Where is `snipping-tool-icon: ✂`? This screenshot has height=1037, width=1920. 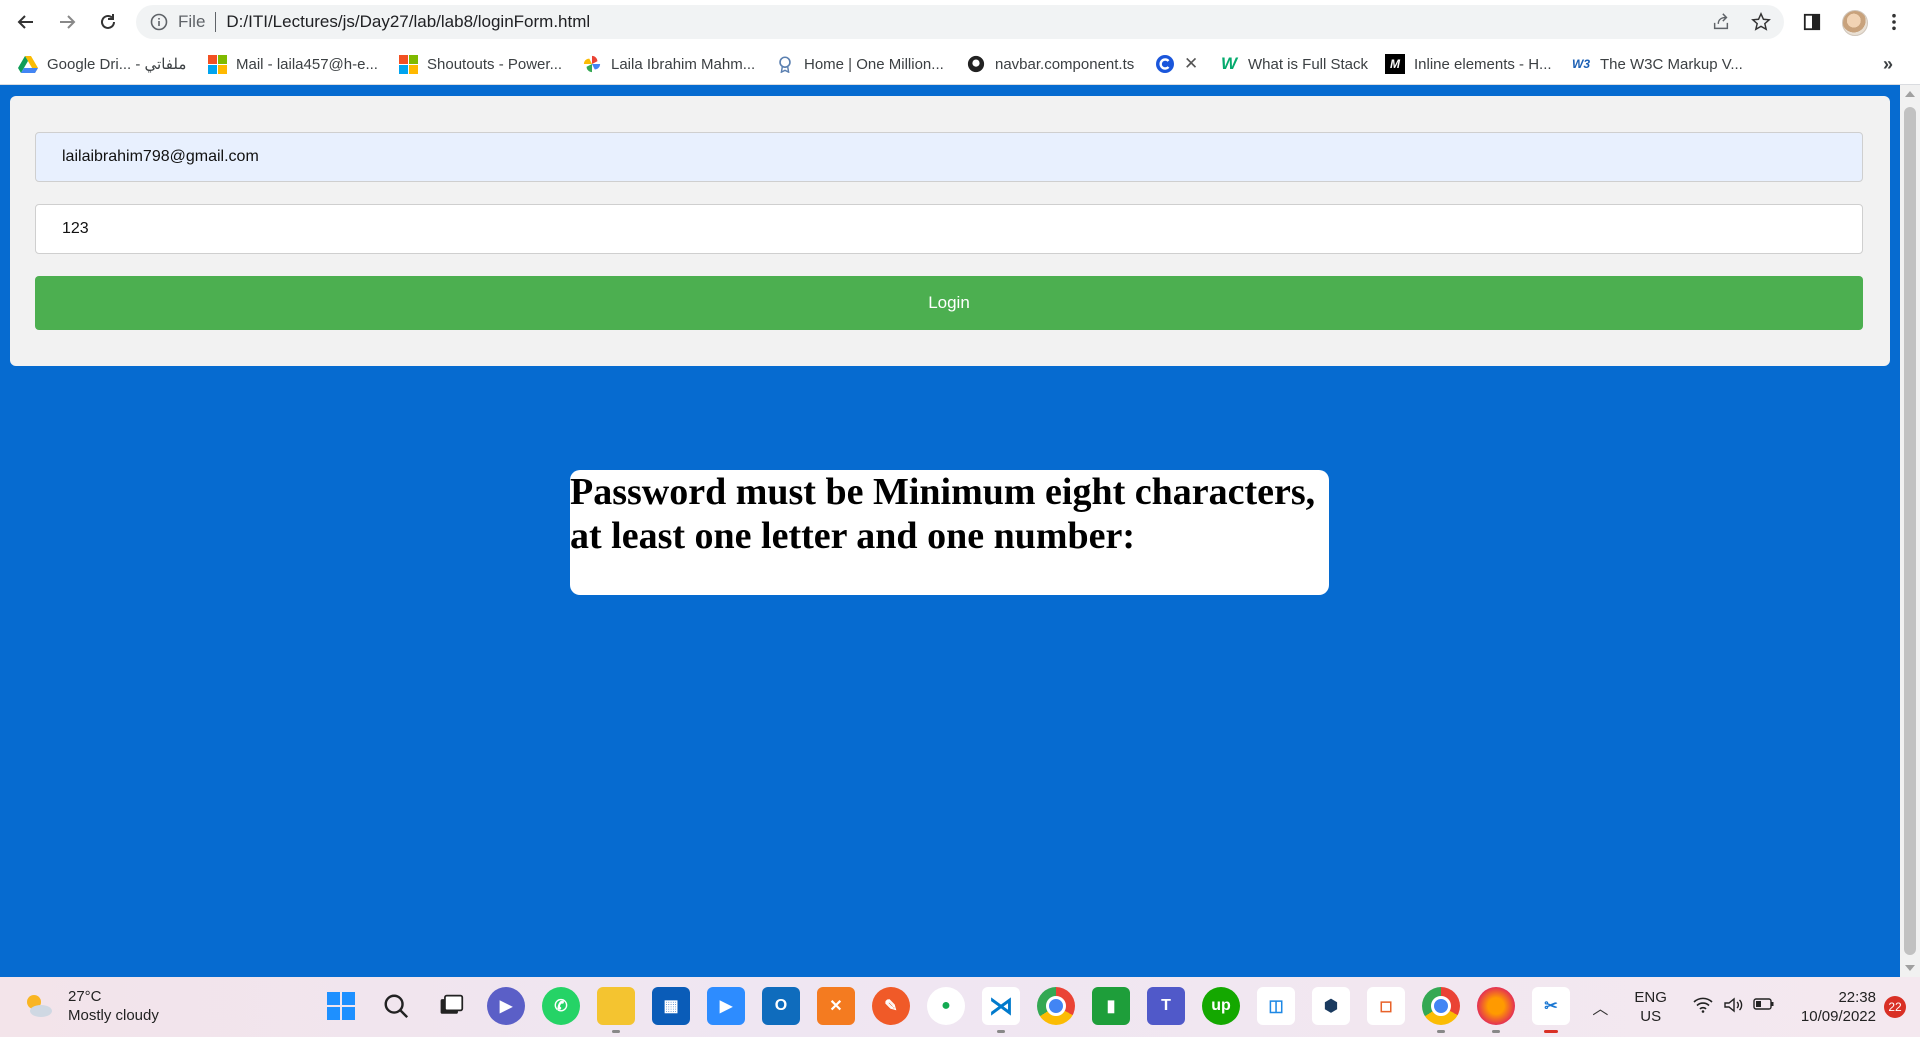 snipping-tool-icon: ✂ is located at coordinates (1551, 1010).